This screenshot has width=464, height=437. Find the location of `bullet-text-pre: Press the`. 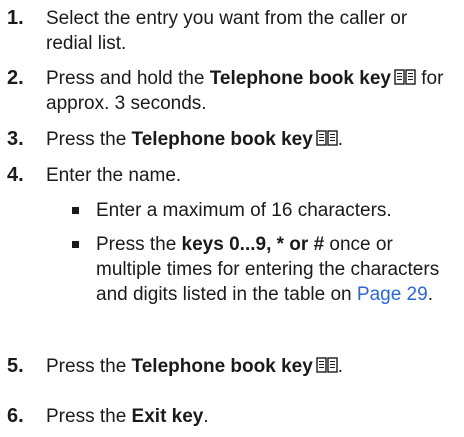

bullet-text-pre: Press the is located at coordinates (139, 244).